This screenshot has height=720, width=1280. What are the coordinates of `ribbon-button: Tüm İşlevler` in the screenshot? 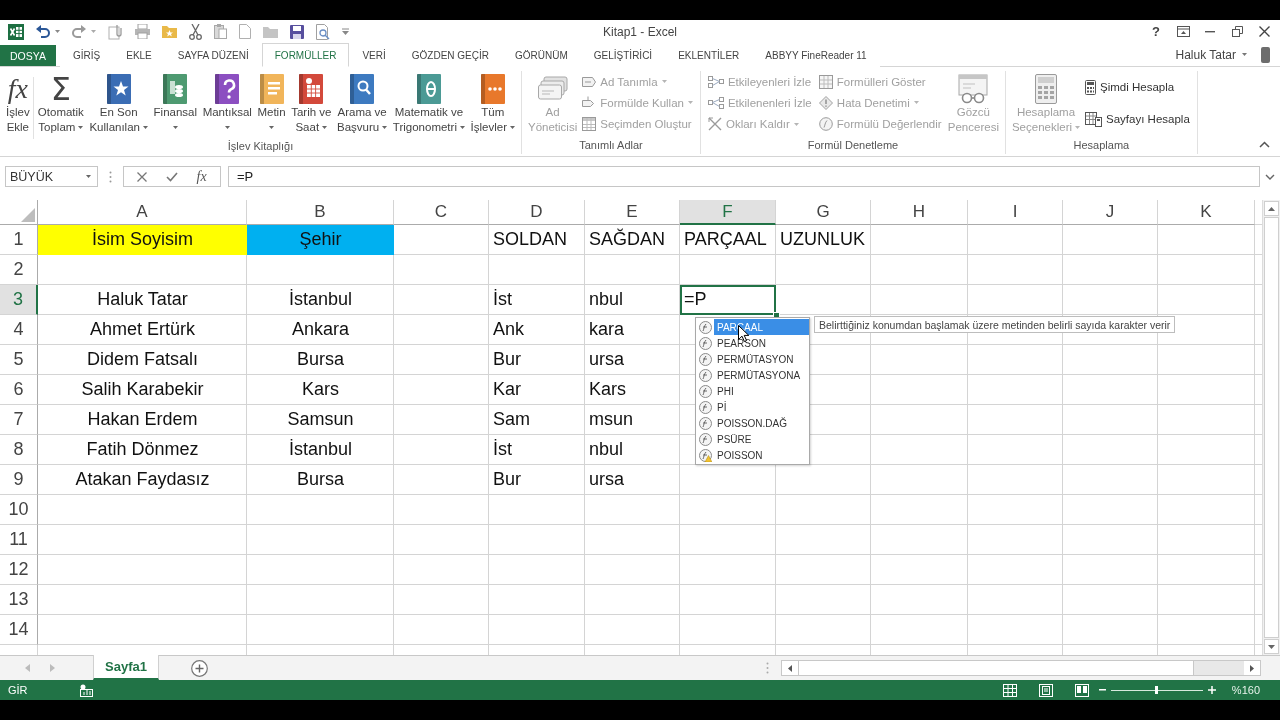 It's located at (492, 103).